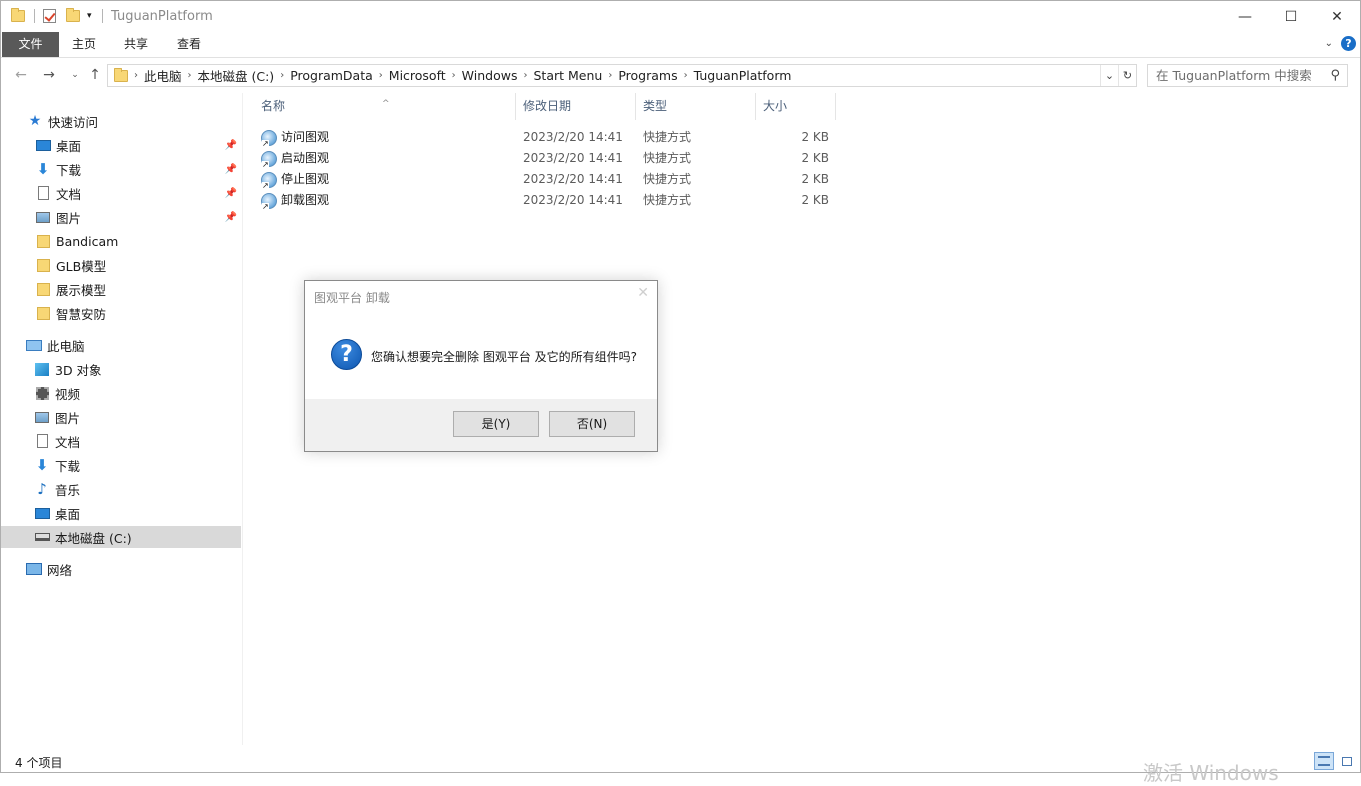  What do you see at coordinates (121, 74) in the screenshot?
I see `address-folder-icon` at bounding box center [121, 74].